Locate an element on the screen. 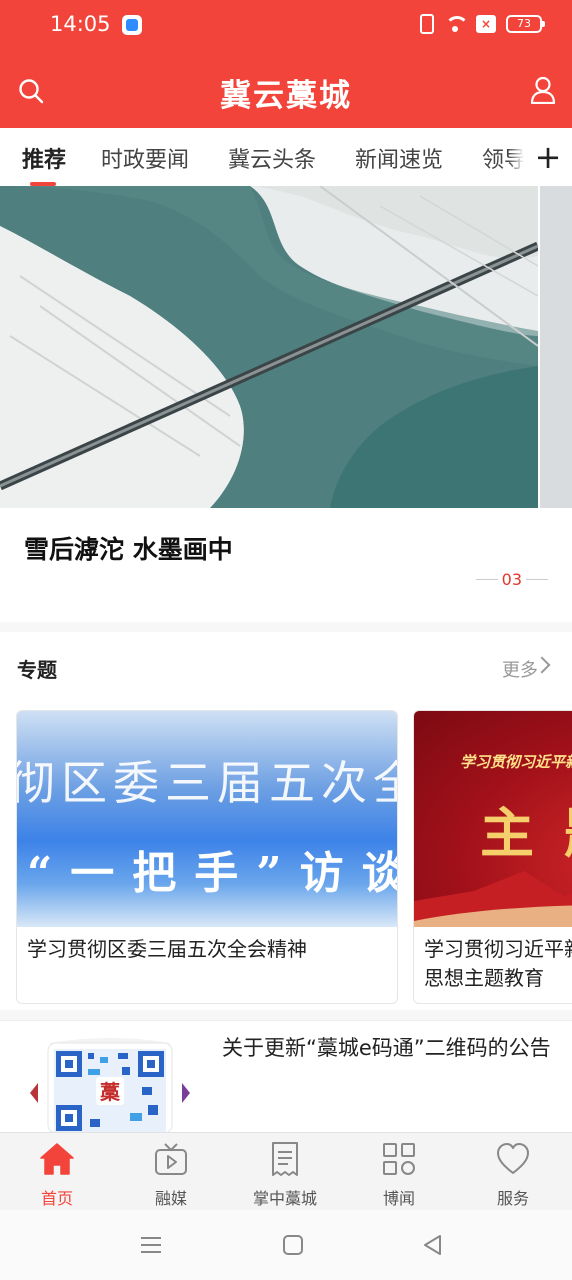 This screenshot has width=572, height=1280. news-list-item: 藁 关于更新“藁城e码通”二维码的公告 is located at coordinates (286, 1076).